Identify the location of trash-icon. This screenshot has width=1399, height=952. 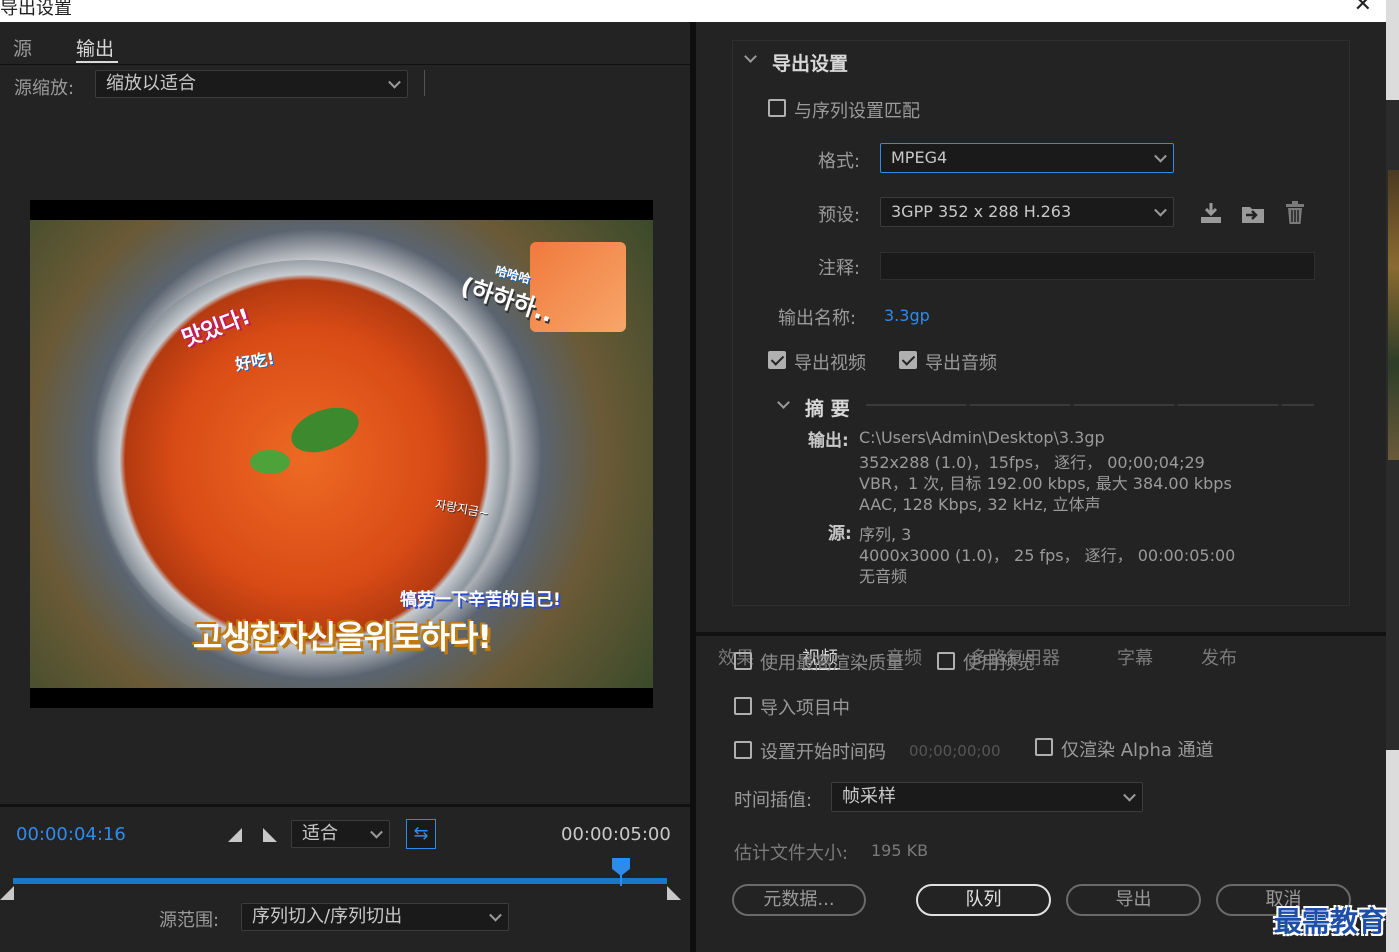
(1295, 213).